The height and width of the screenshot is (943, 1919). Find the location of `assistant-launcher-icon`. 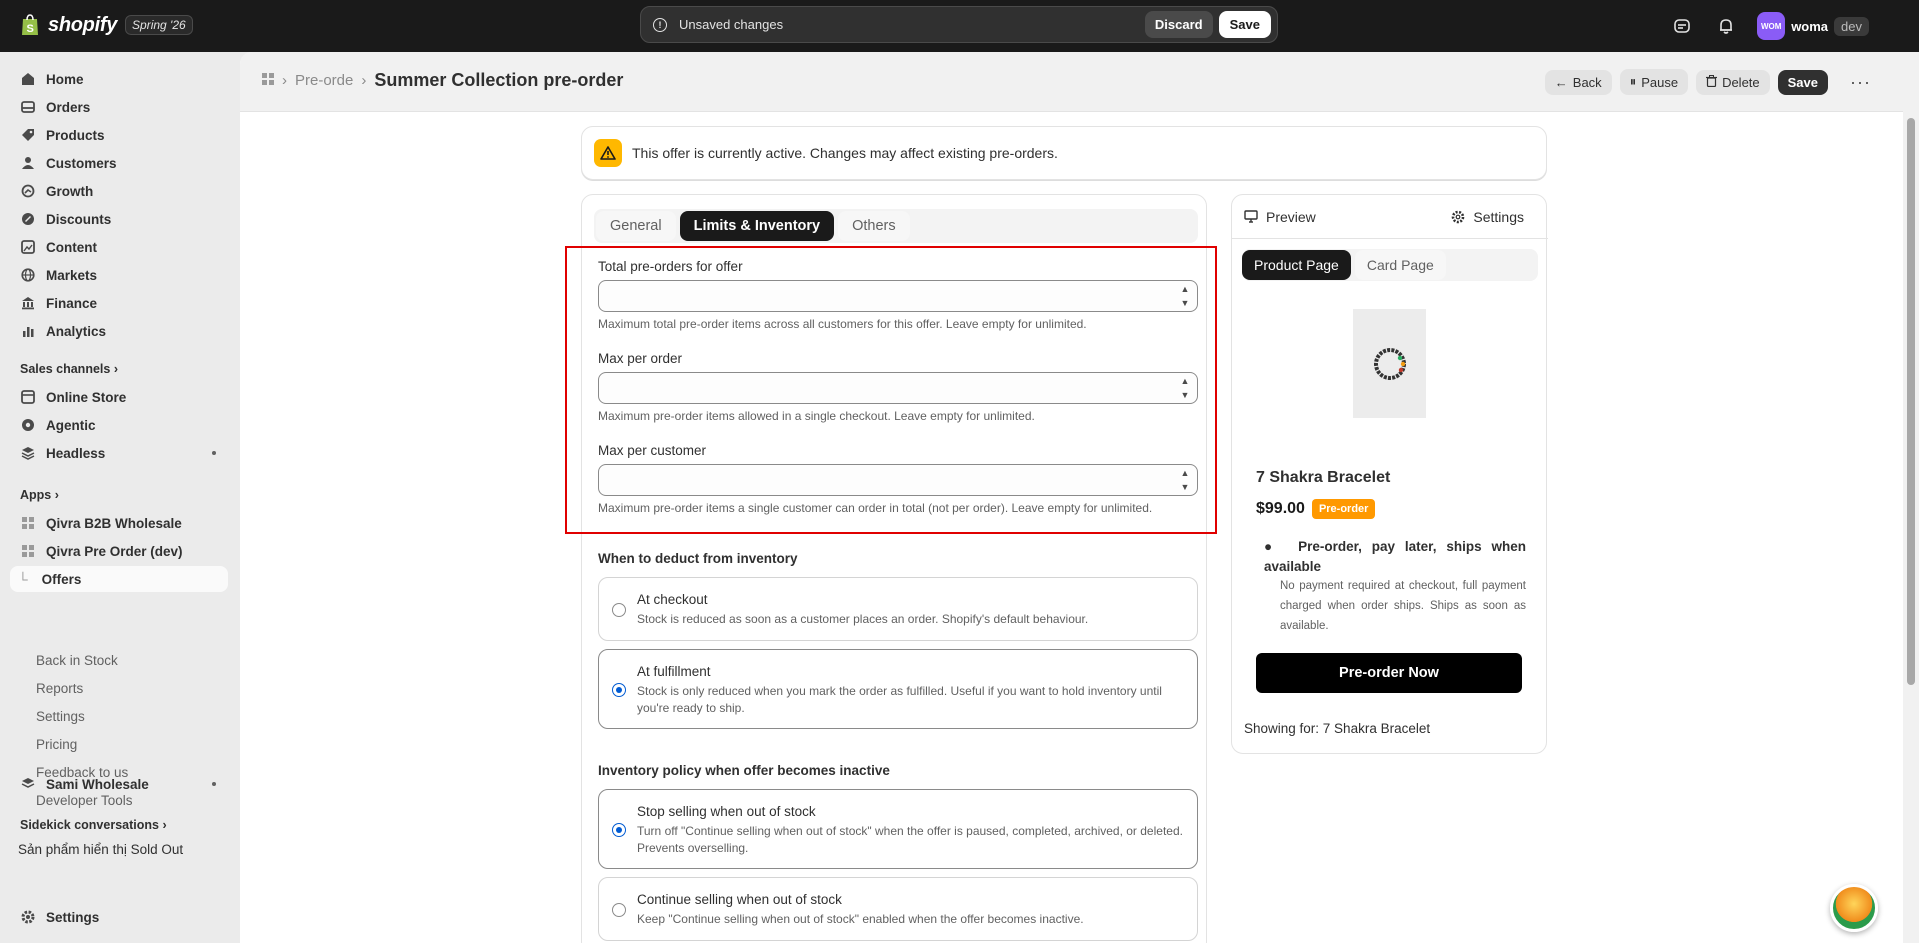

assistant-launcher-icon is located at coordinates (1854, 908).